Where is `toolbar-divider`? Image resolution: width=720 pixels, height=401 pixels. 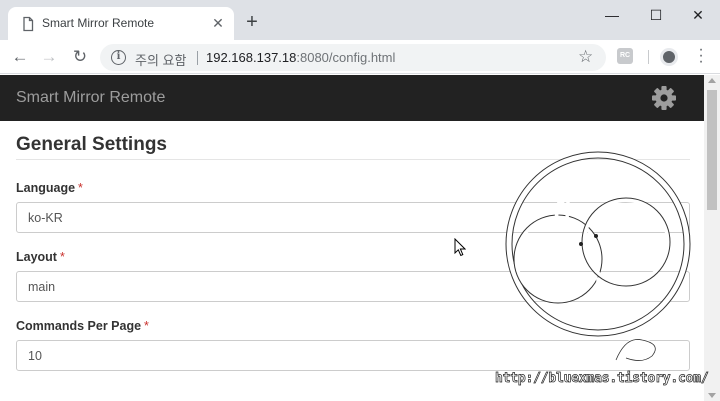 toolbar-divider is located at coordinates (648, 57).